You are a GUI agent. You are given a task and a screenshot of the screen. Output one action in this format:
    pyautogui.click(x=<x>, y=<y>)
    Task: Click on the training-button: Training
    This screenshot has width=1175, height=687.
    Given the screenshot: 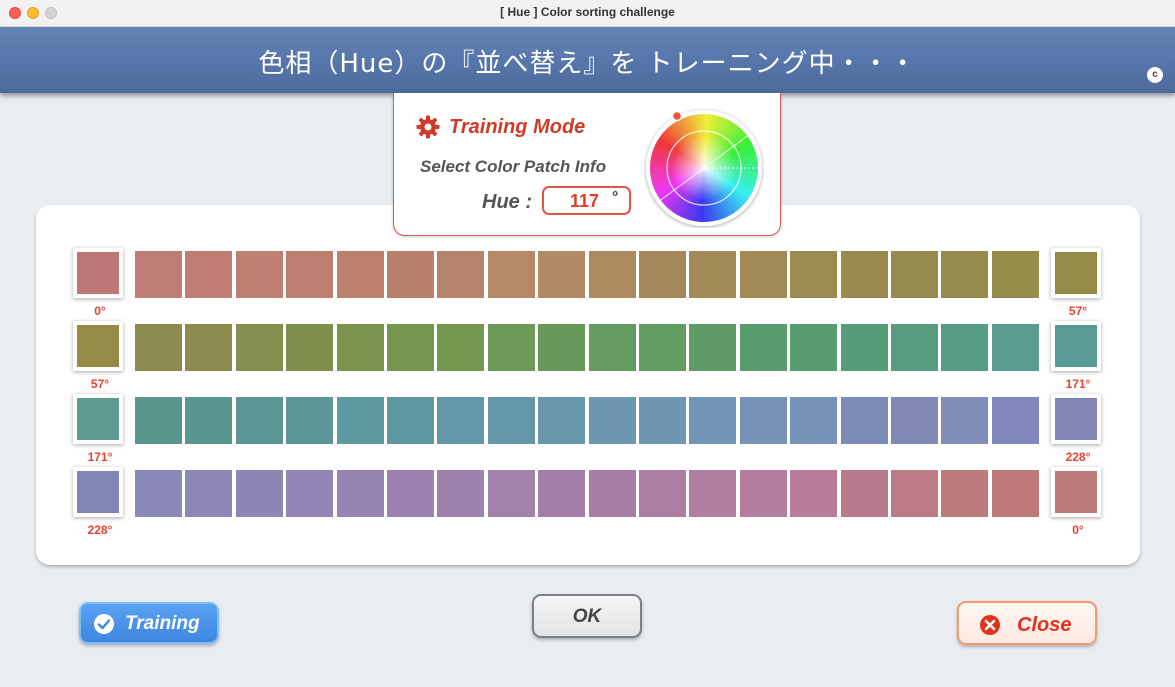 What is the action you would take?
    pyautogui.click(x=149, y=623)
    